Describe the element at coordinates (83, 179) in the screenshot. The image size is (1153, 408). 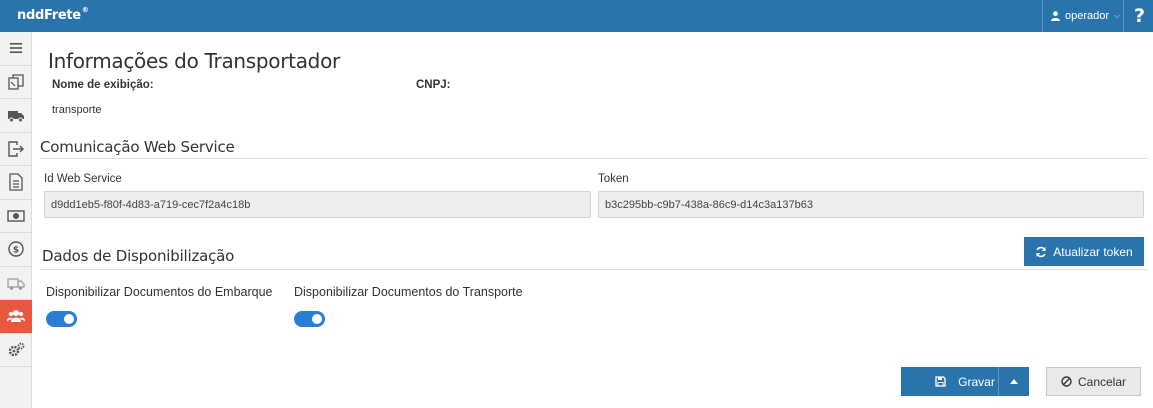
I see `id-webservice-label: Id Web Service` at that location.